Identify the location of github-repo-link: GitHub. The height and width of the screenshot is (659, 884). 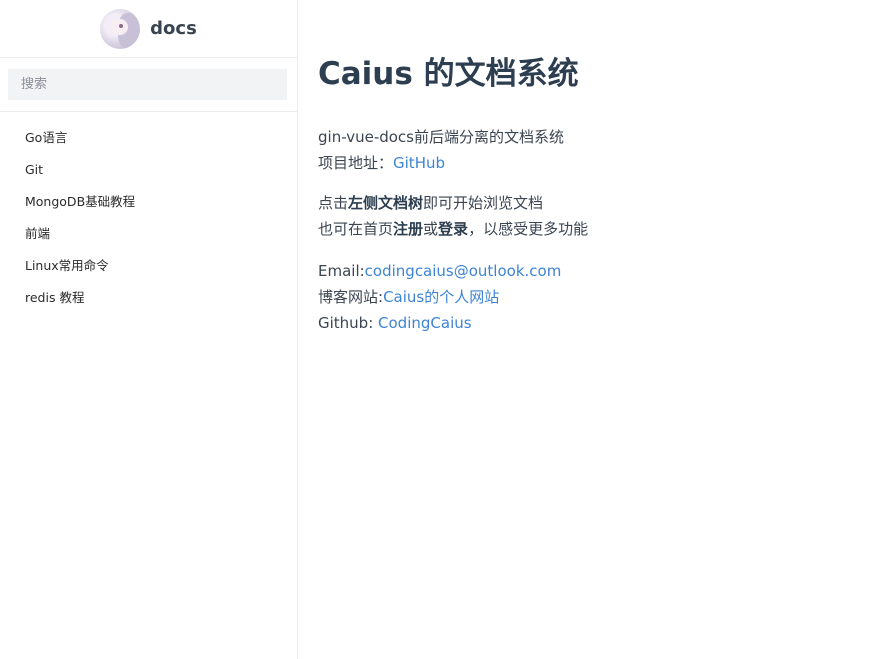
(419, 163).